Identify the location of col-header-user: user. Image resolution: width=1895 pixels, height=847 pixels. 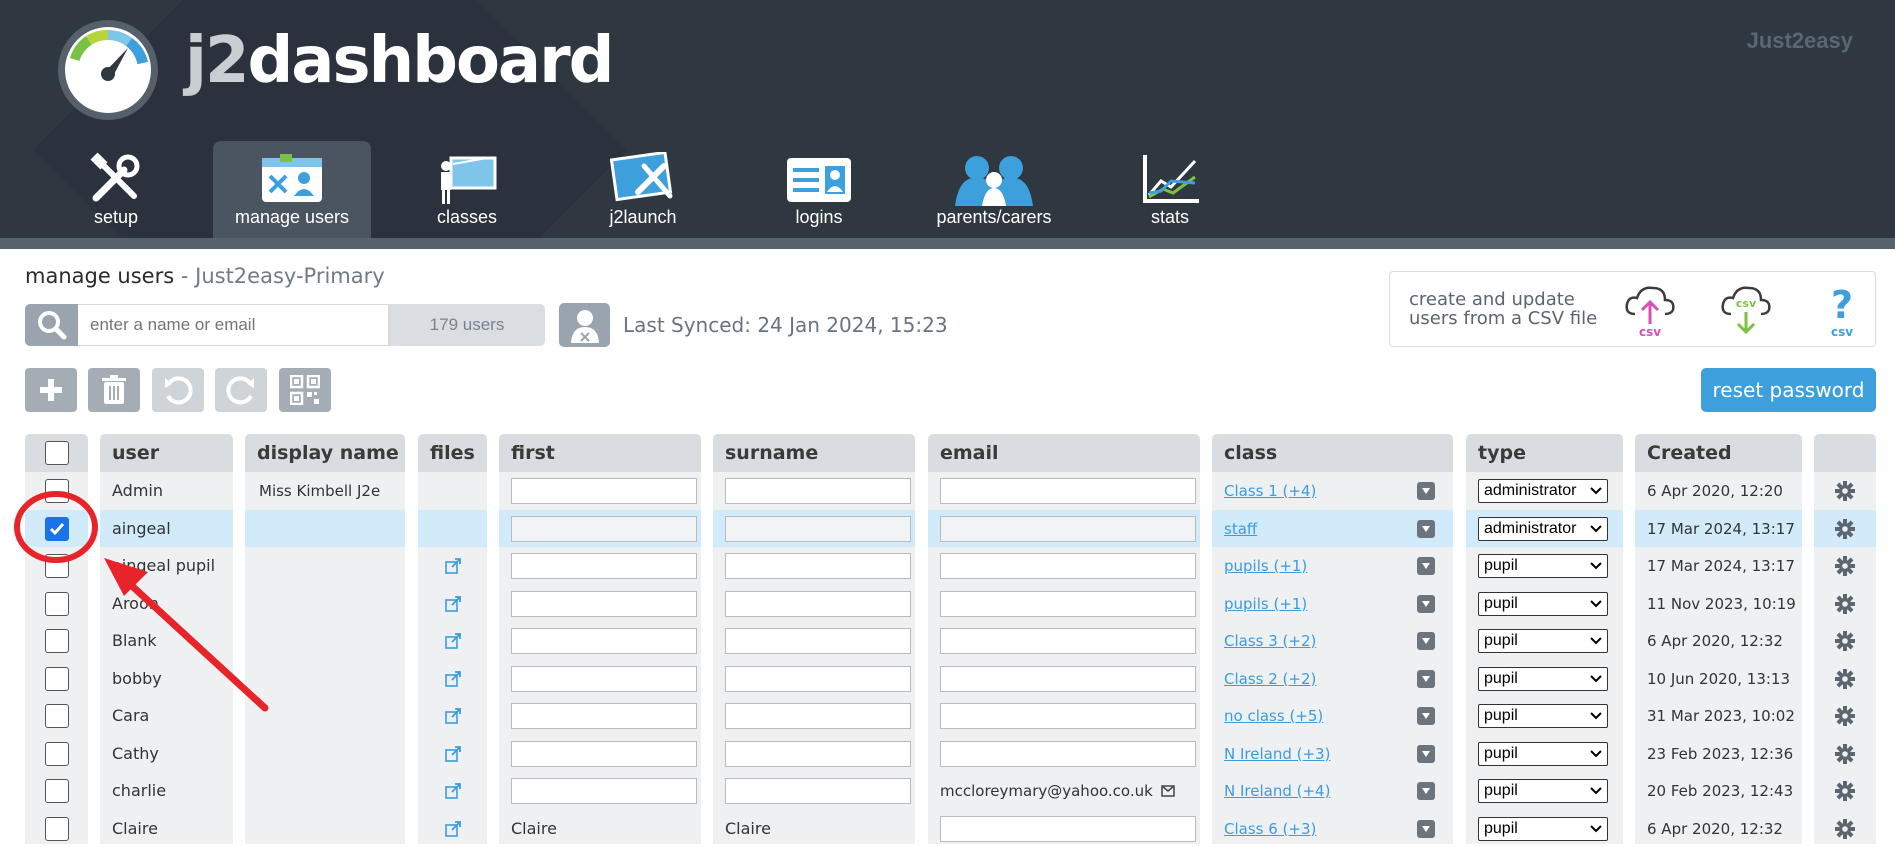
(166, 453).